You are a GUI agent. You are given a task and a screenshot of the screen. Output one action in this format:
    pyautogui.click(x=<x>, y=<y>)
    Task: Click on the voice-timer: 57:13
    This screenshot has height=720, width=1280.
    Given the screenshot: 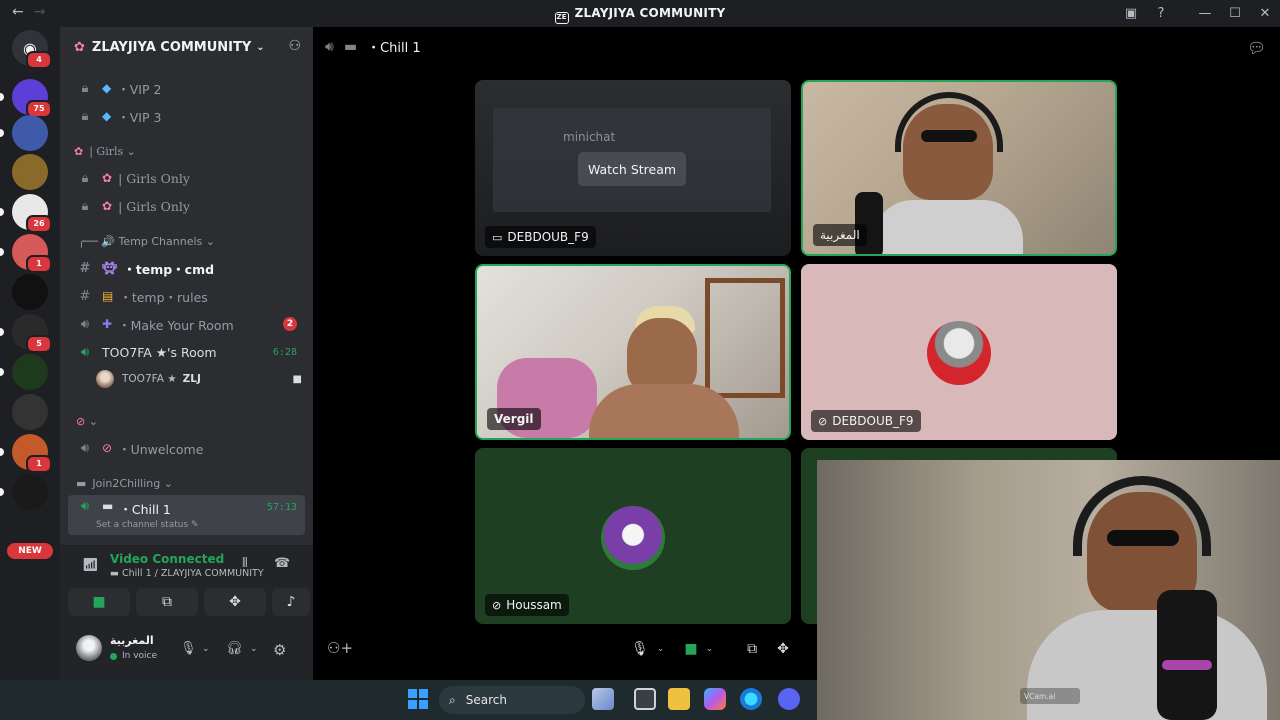 What is the action you would take?
    pyautogui.click(x=281, y=507)
    